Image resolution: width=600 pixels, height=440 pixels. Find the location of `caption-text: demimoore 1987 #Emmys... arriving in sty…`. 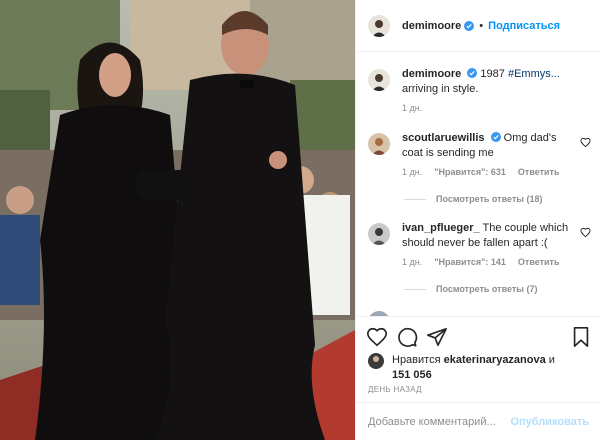

caption-text: demimoore 1987 #Emmys... arriving in sty… is located at coordinates (488, 82).